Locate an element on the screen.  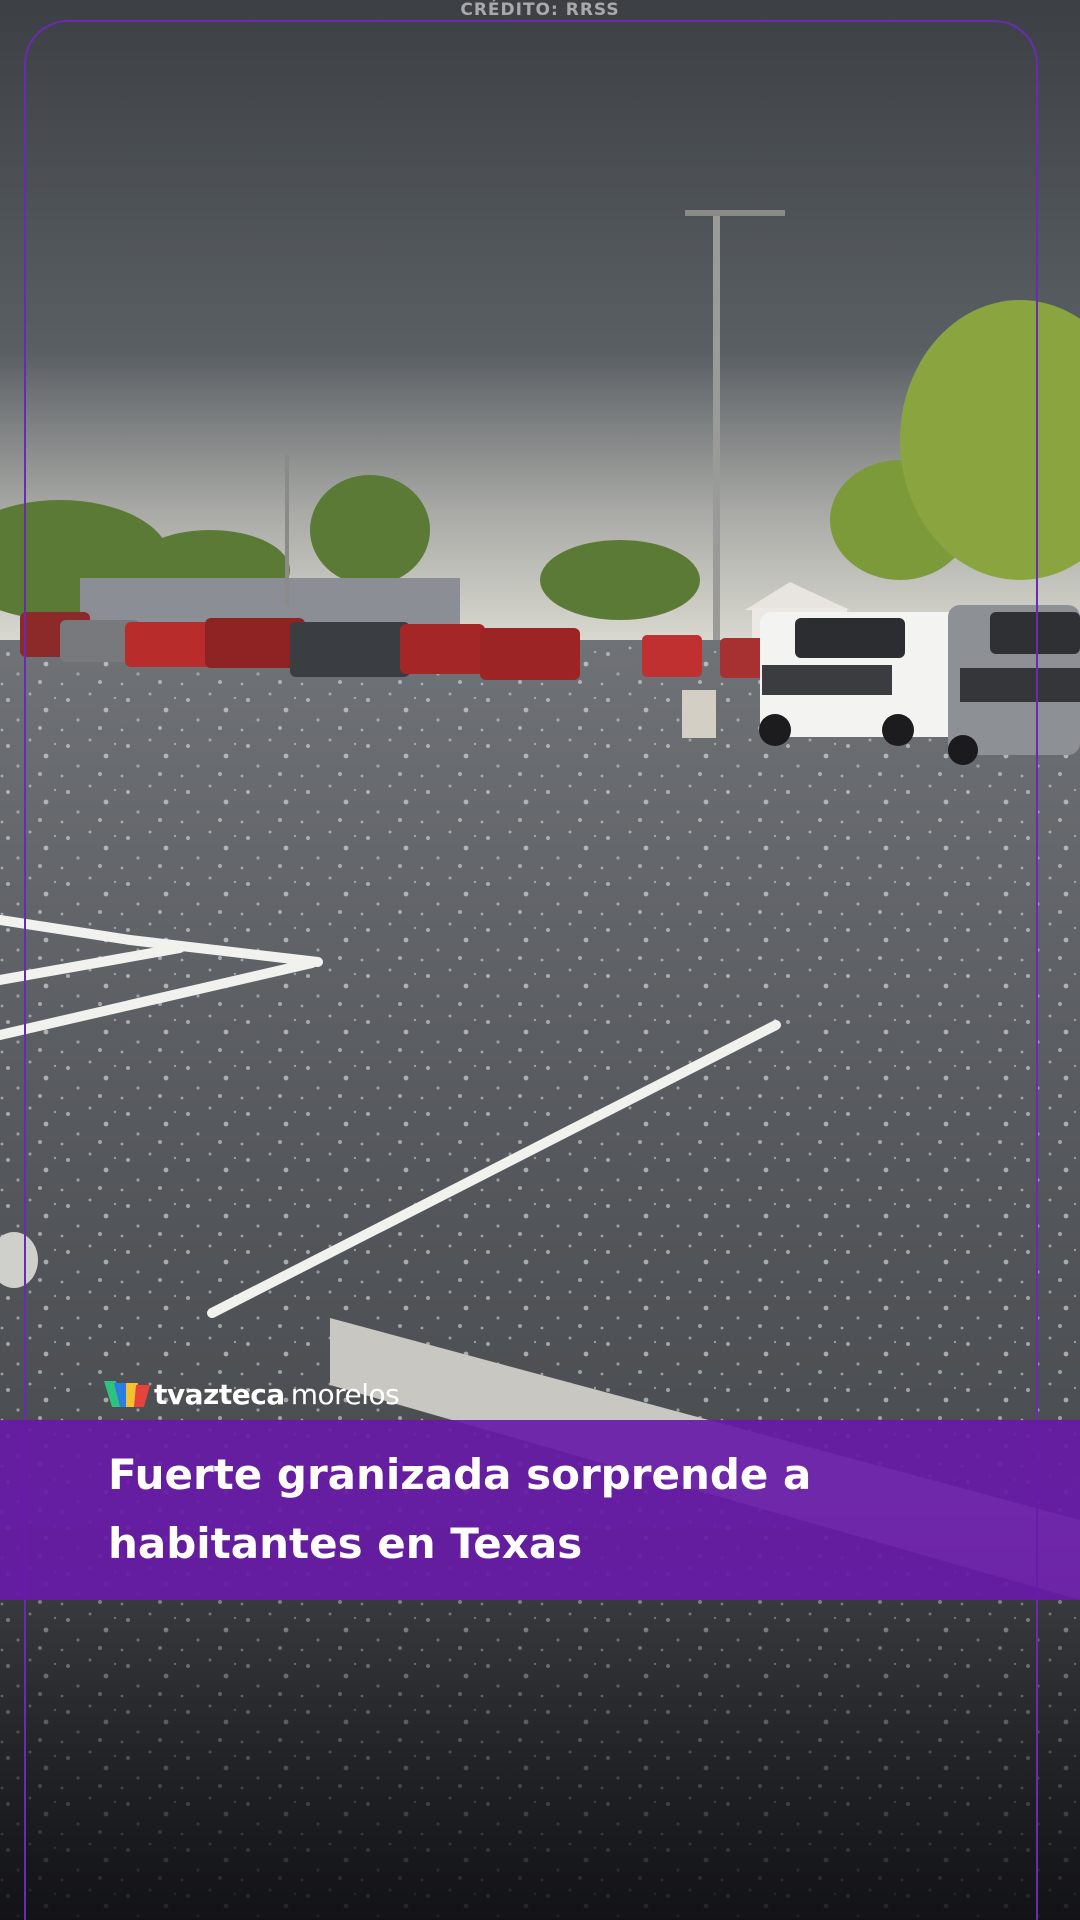
logo-brand-text: tvazteca is located at coordinates (219, 1394).